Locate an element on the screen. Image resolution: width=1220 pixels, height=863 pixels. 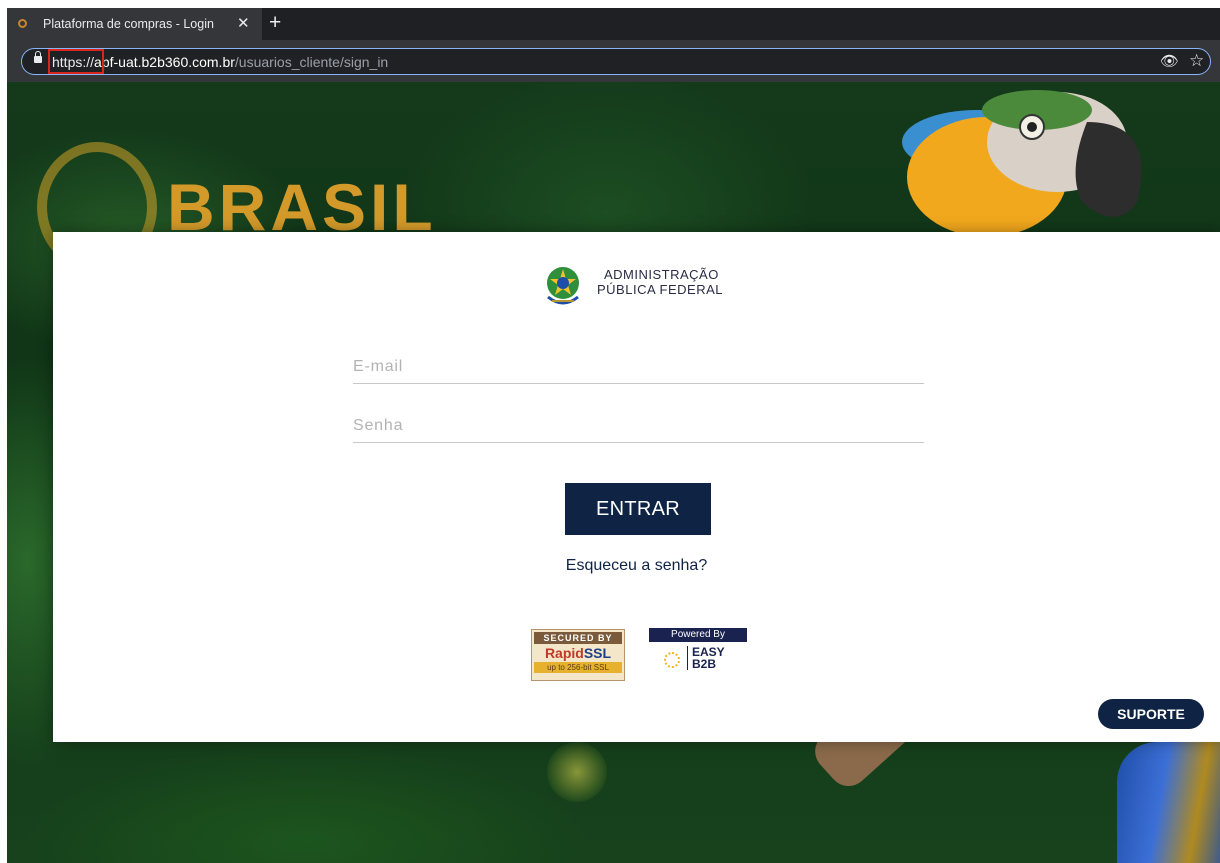
eye-slash-icon: 👁 is located at coordinates (1169, 61).